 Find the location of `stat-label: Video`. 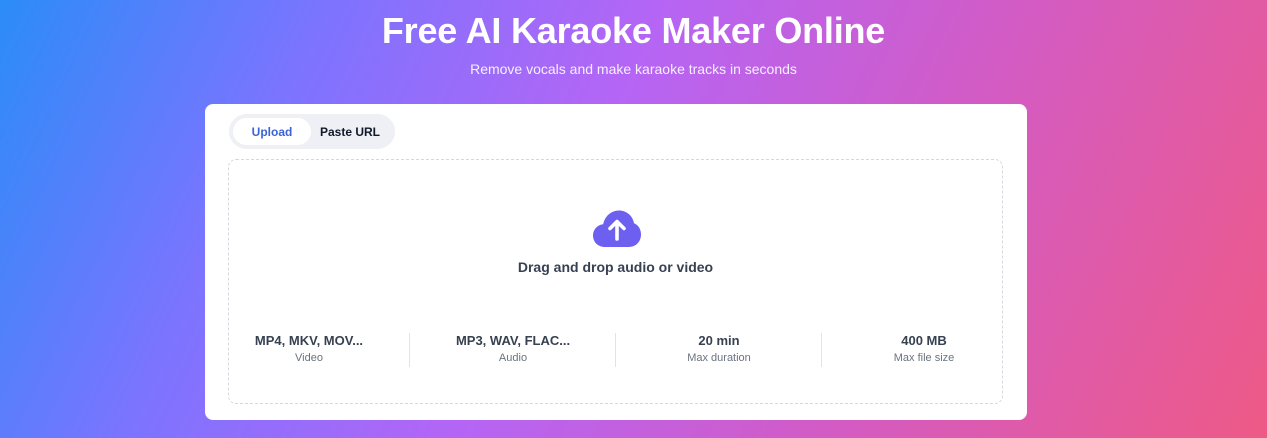

stat-label: Video is located at coordinates (309, 358).